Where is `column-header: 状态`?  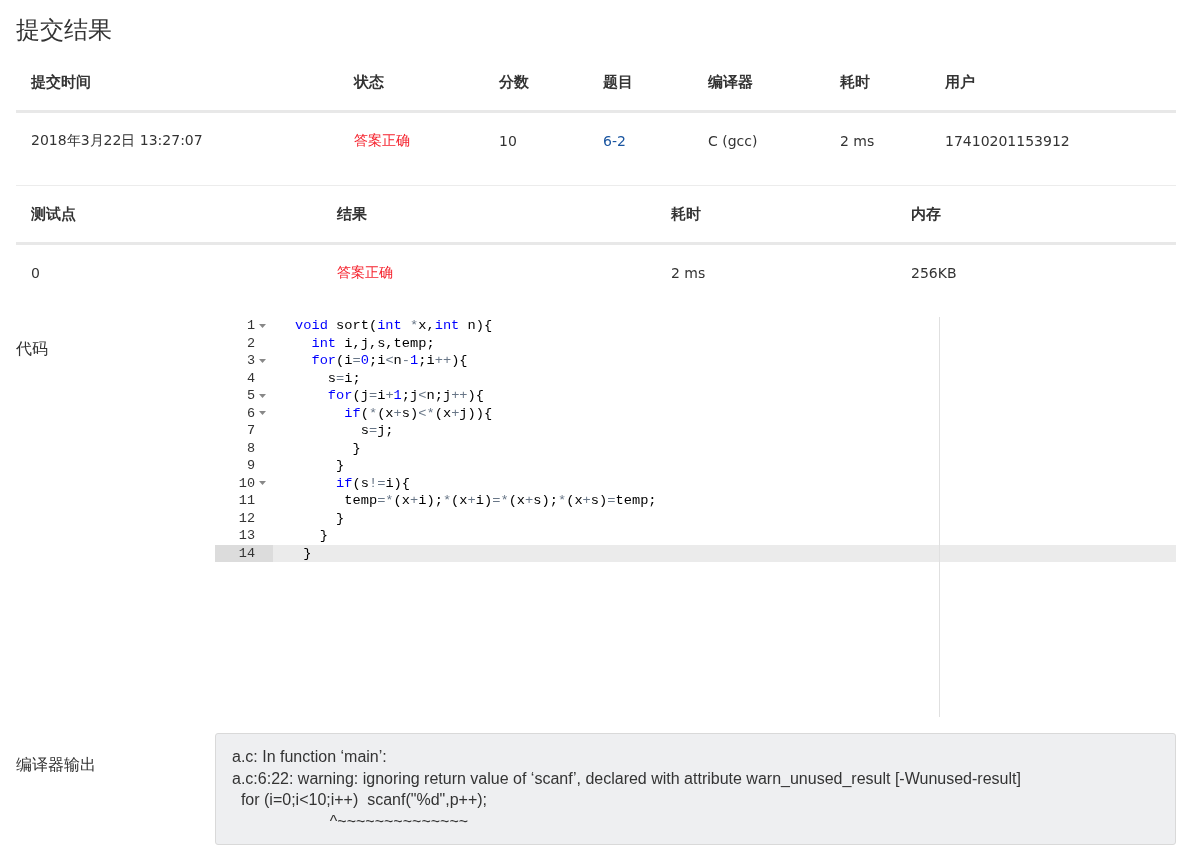
column-header: 状态 is located at coordinates (369, 82).